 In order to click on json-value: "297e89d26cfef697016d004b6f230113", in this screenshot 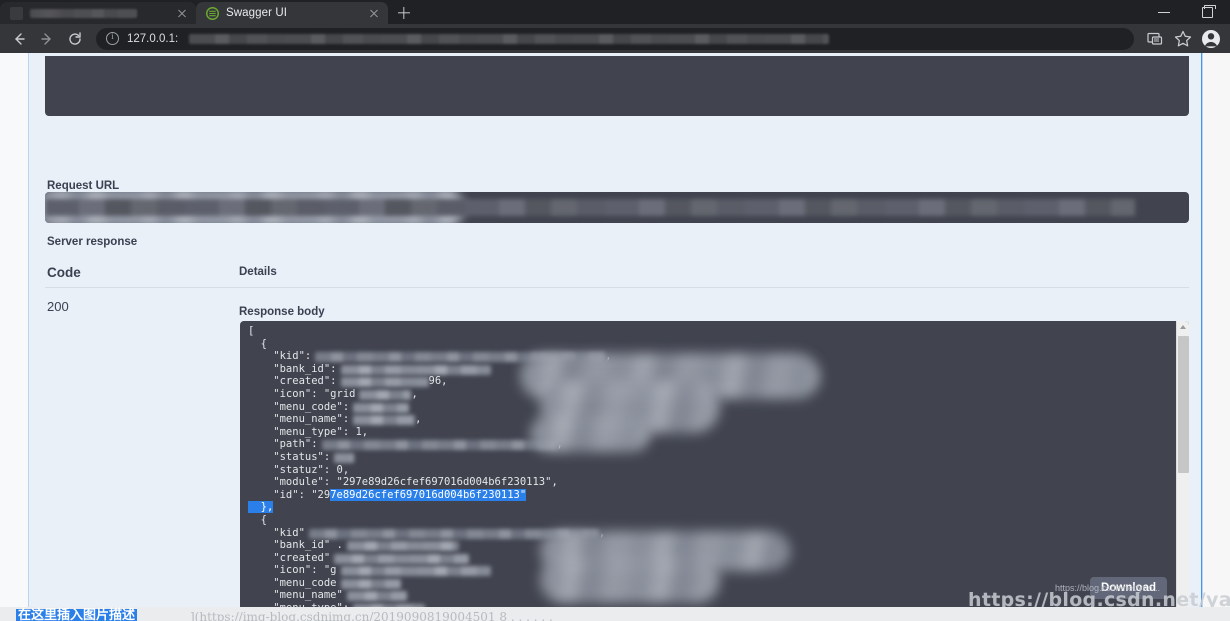, I will do `click(444, 482)`.